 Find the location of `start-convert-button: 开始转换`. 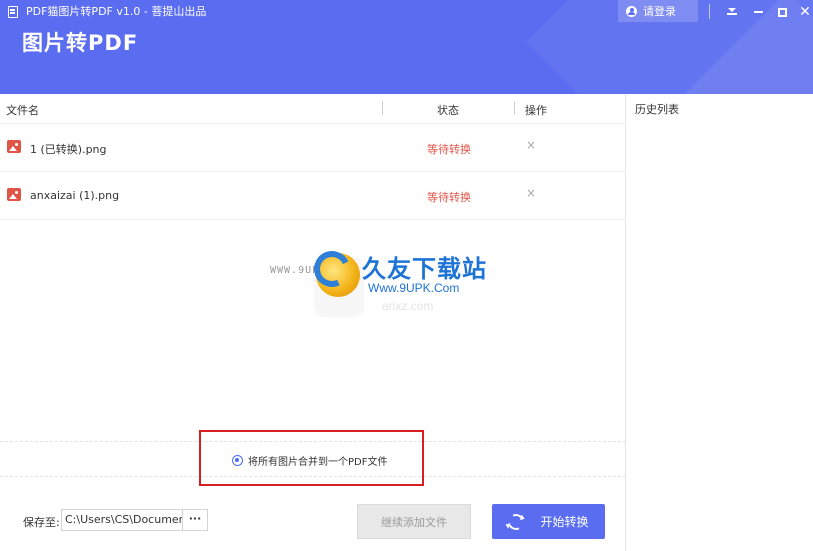

start-convert-button: 开始转换 is located at coordinates (548, 521).